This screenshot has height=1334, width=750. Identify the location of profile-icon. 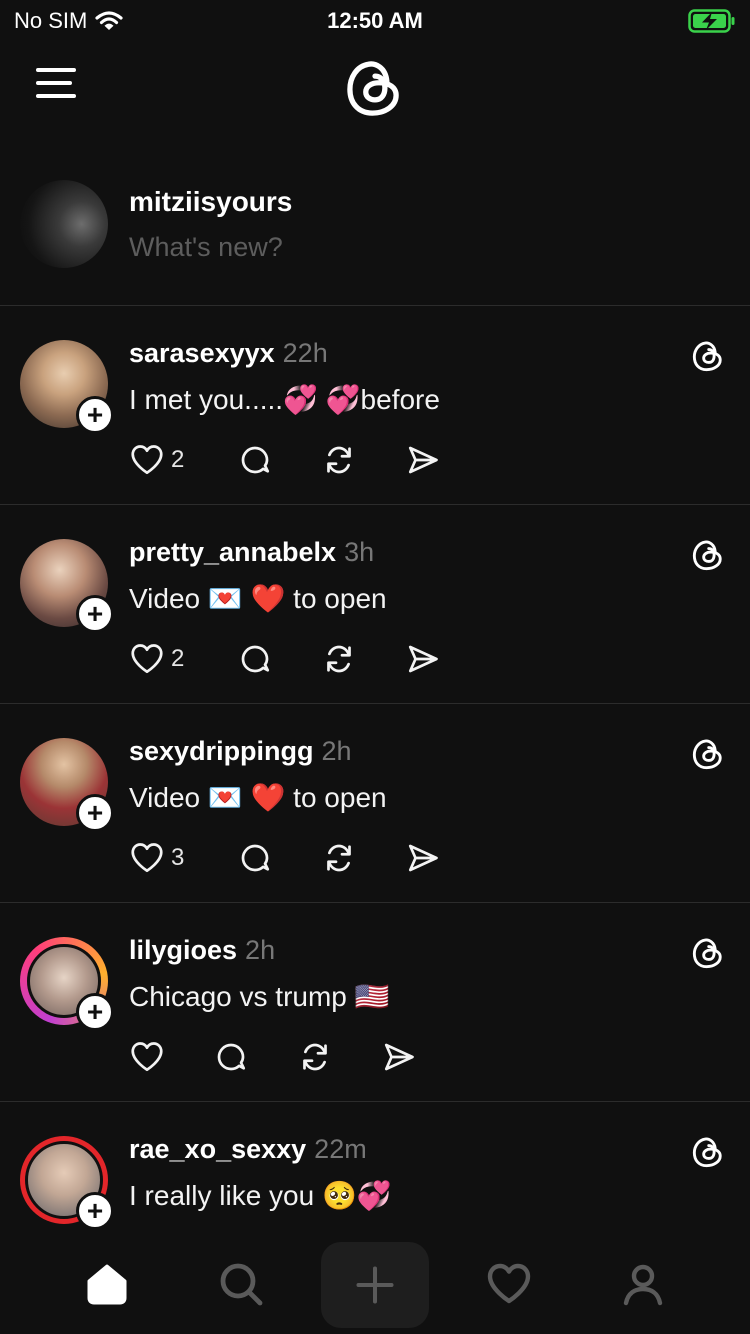
(643, 1285).